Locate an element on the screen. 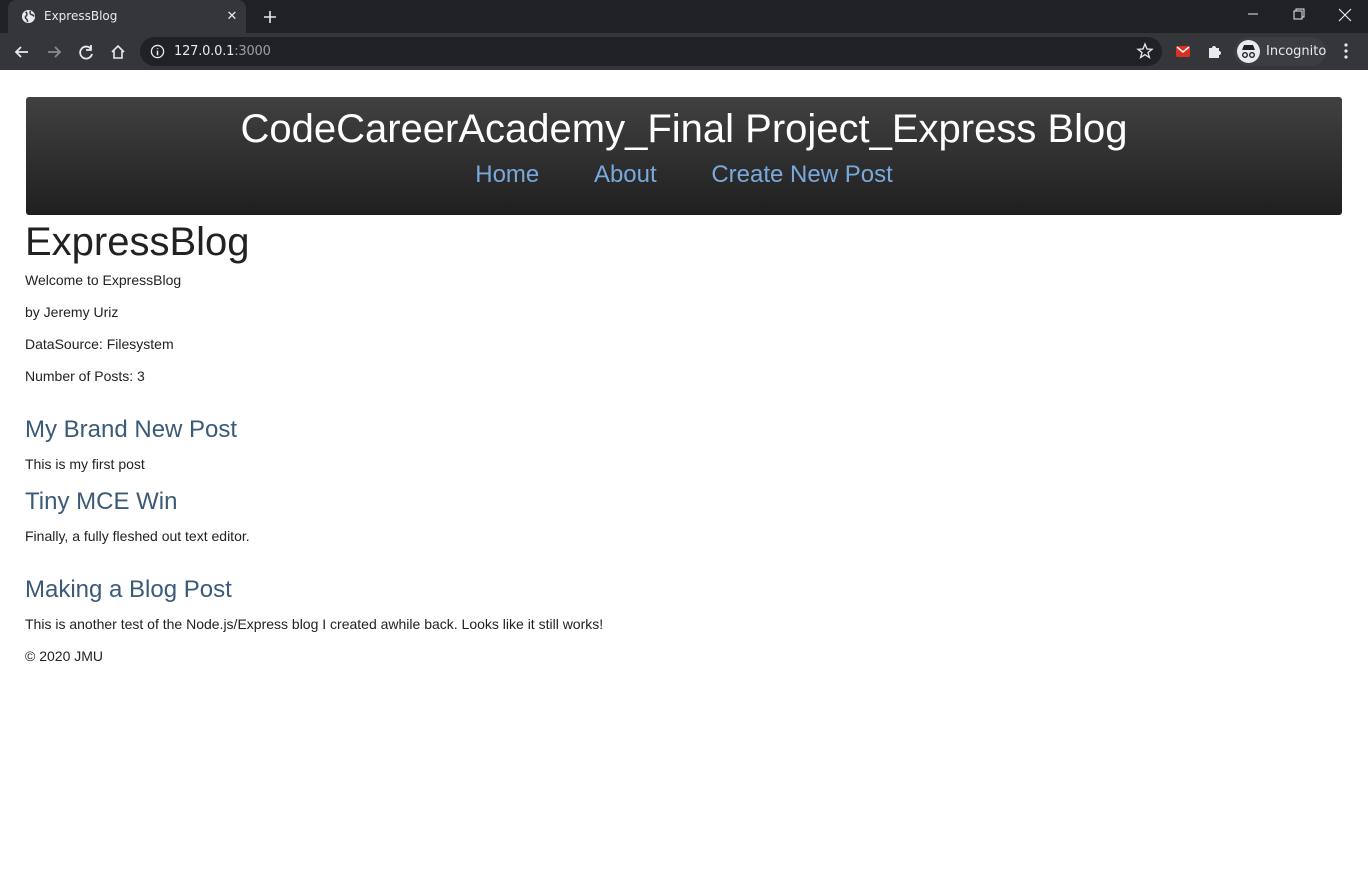  forward-arrow-icon is located at coordinates (54, 52).